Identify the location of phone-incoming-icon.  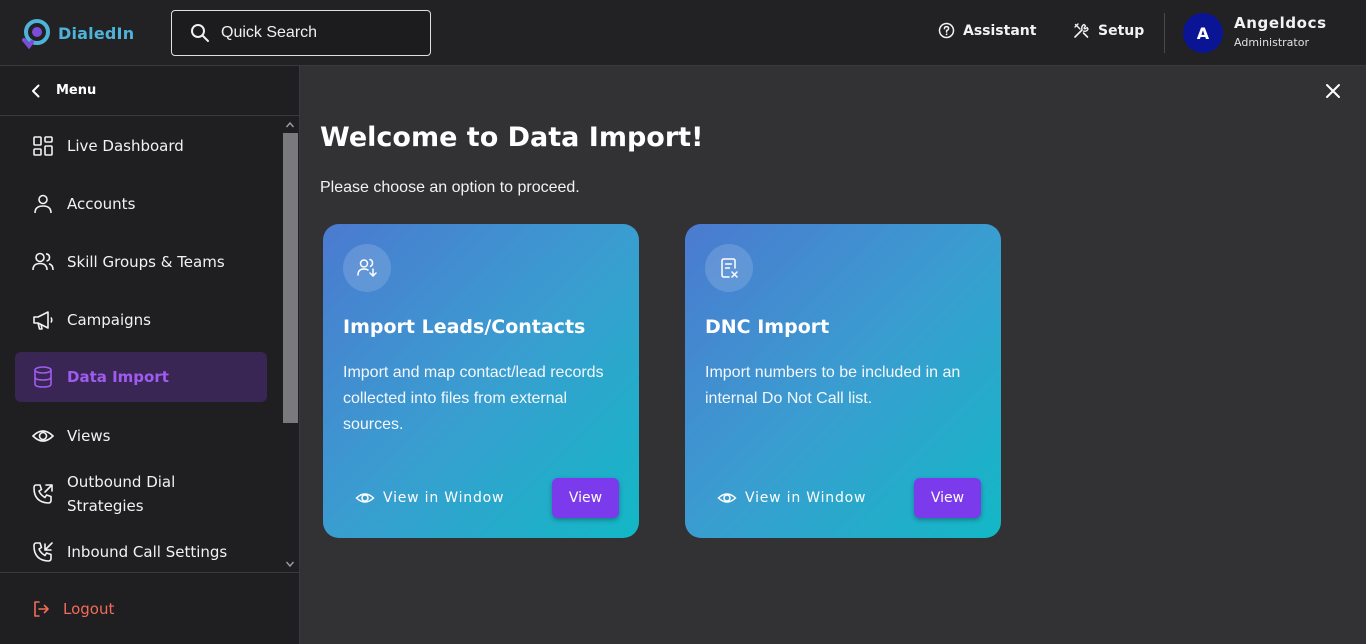
(43, 551).